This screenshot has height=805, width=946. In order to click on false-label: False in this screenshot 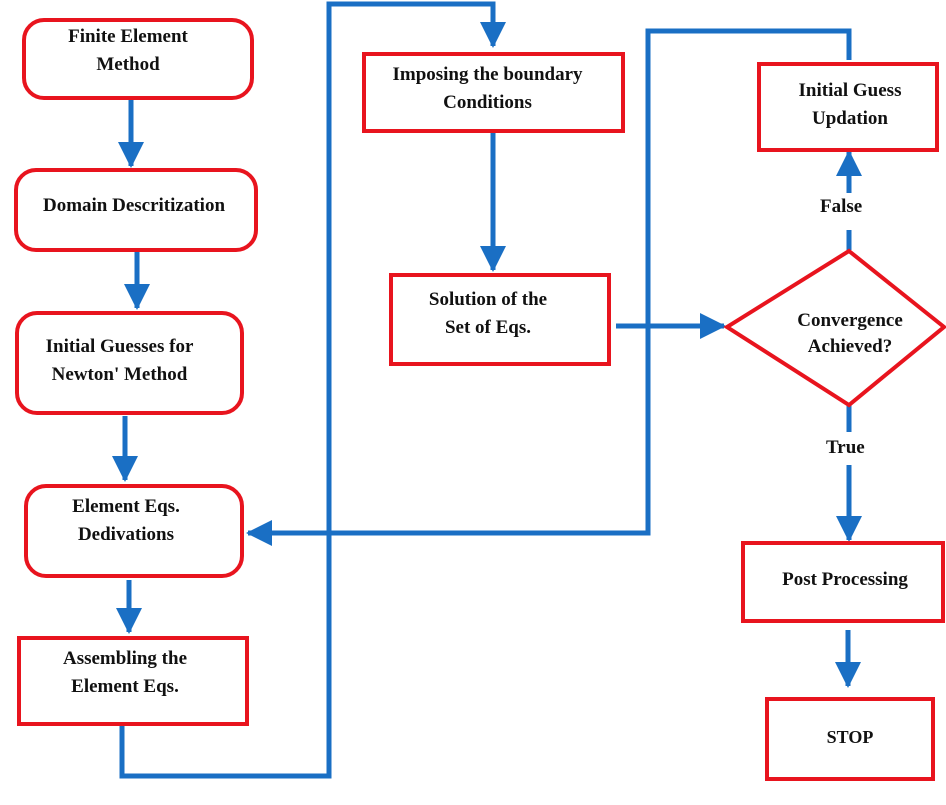, I will do `click(841, 207)`.